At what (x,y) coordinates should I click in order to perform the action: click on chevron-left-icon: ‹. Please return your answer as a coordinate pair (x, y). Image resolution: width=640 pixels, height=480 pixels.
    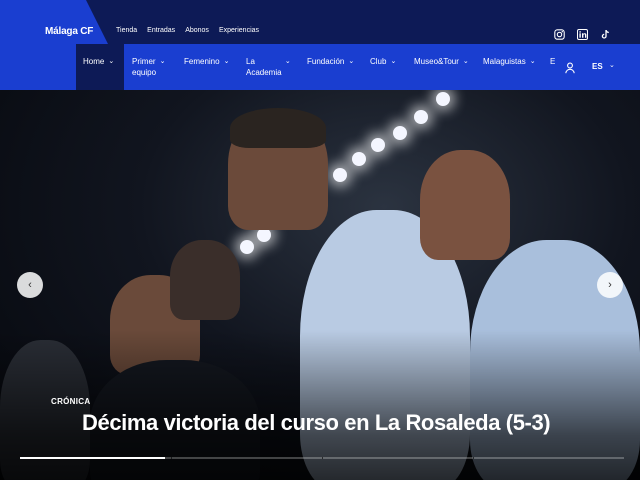
    Looking at the image, I should click on (30, 285).